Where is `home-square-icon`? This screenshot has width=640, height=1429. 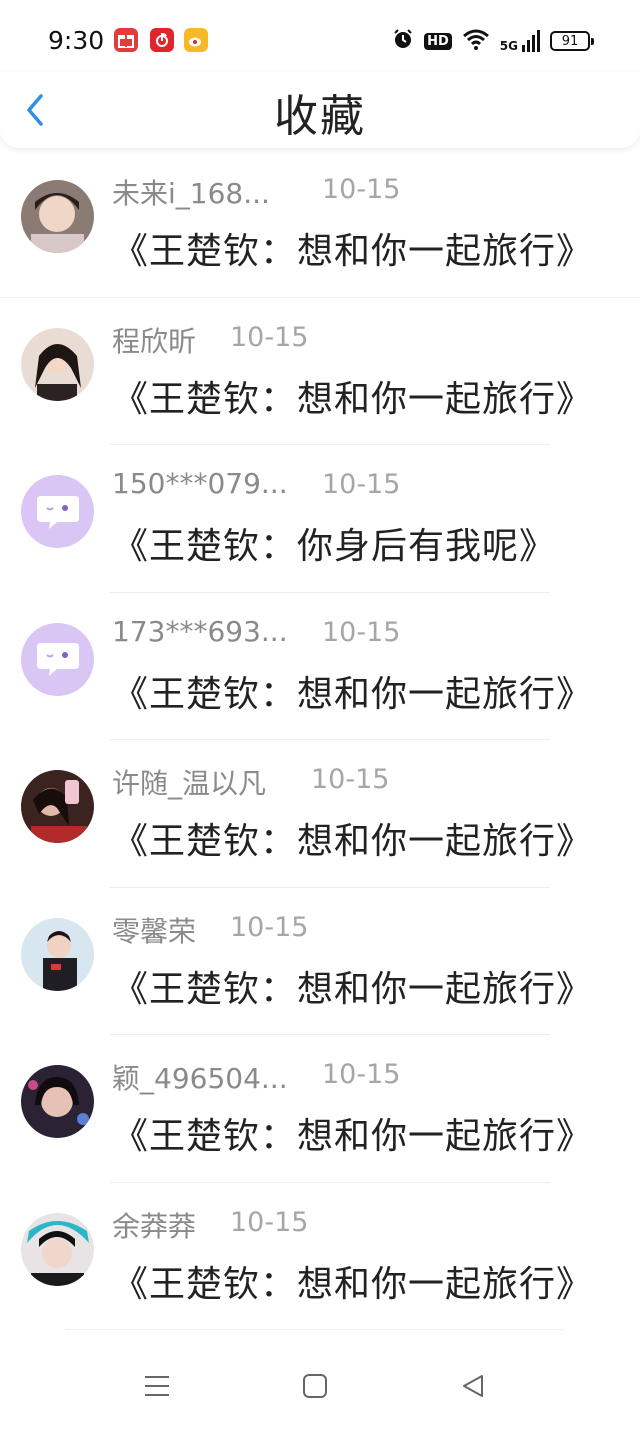
home-square-icon is located at coordinates (315, 1386).